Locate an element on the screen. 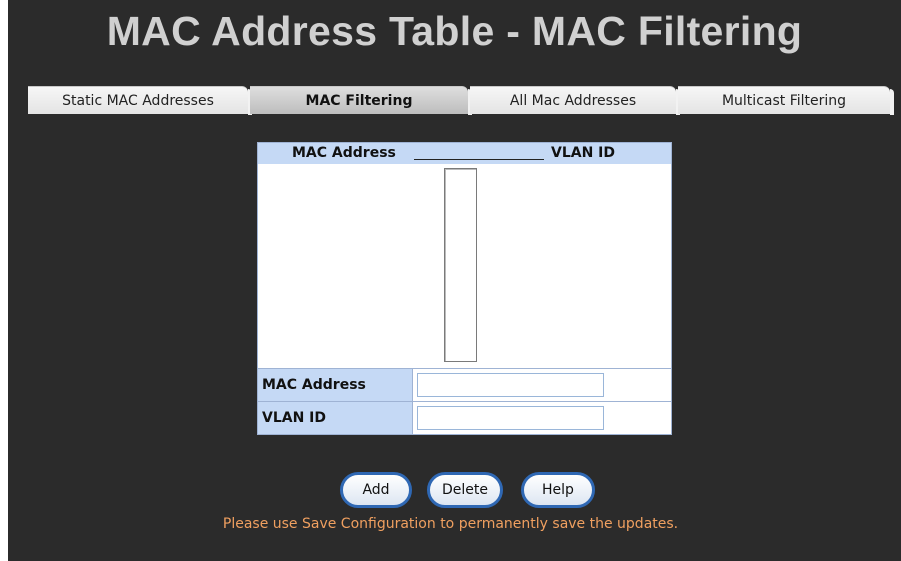 The height and width of the screenshot is (561, 901). delete-button: Delete is located at coordinates (465, 490).